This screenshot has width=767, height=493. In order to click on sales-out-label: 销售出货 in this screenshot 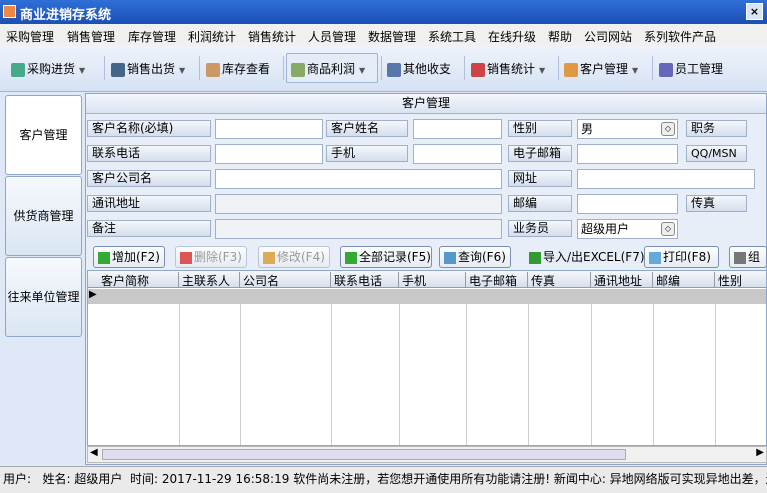, I will do `click(151, 69)`.